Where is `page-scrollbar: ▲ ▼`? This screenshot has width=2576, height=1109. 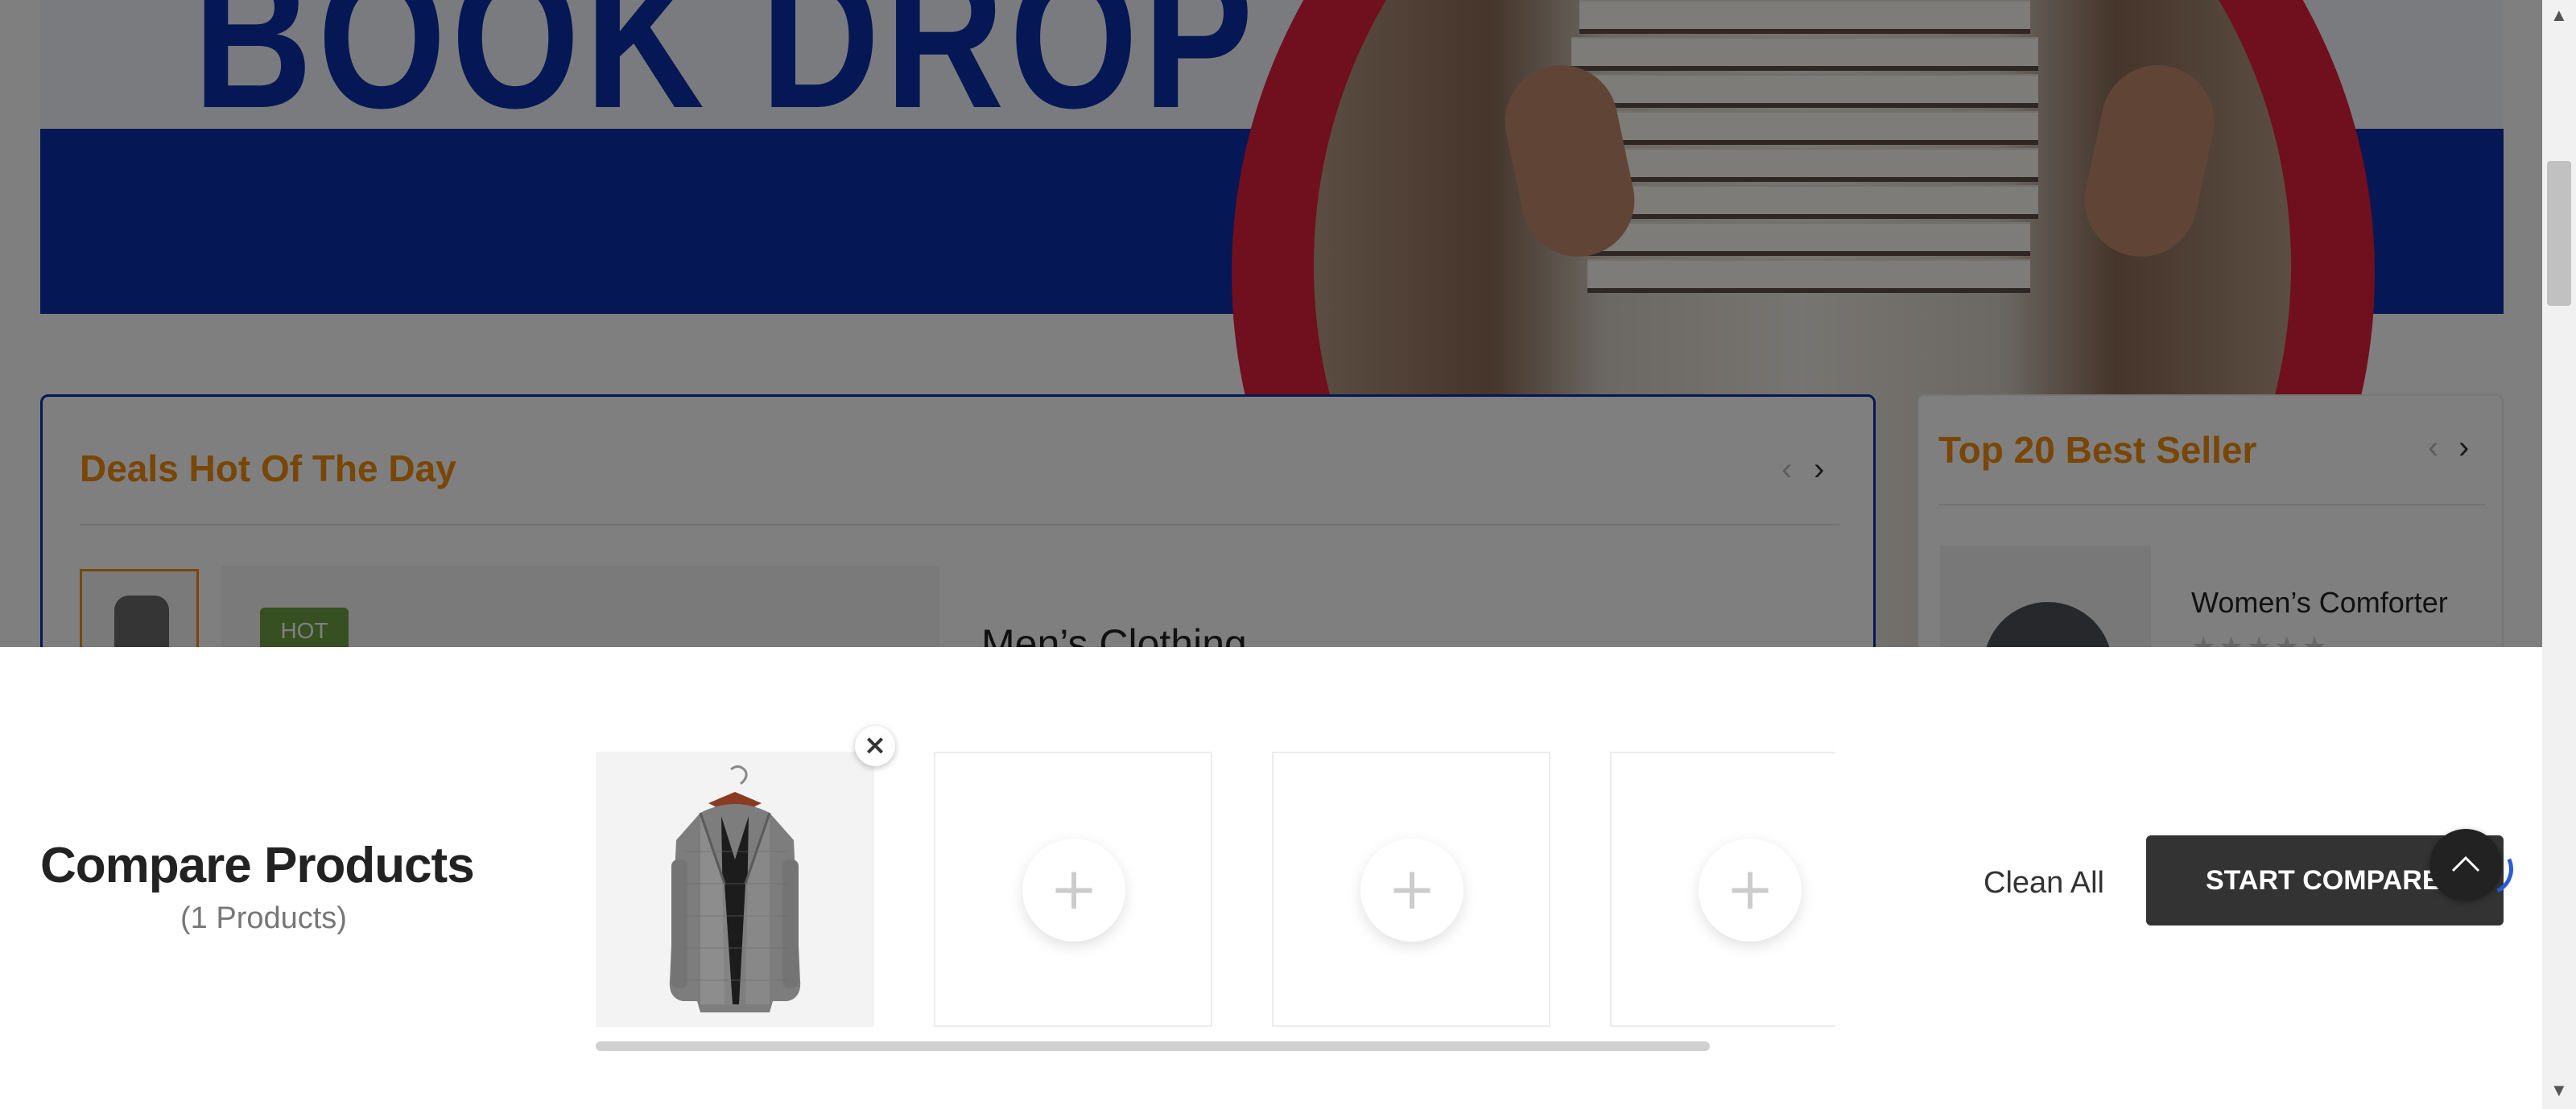 page-scrollbar: ▲ ▼ is located at coordinates (2559, 554).